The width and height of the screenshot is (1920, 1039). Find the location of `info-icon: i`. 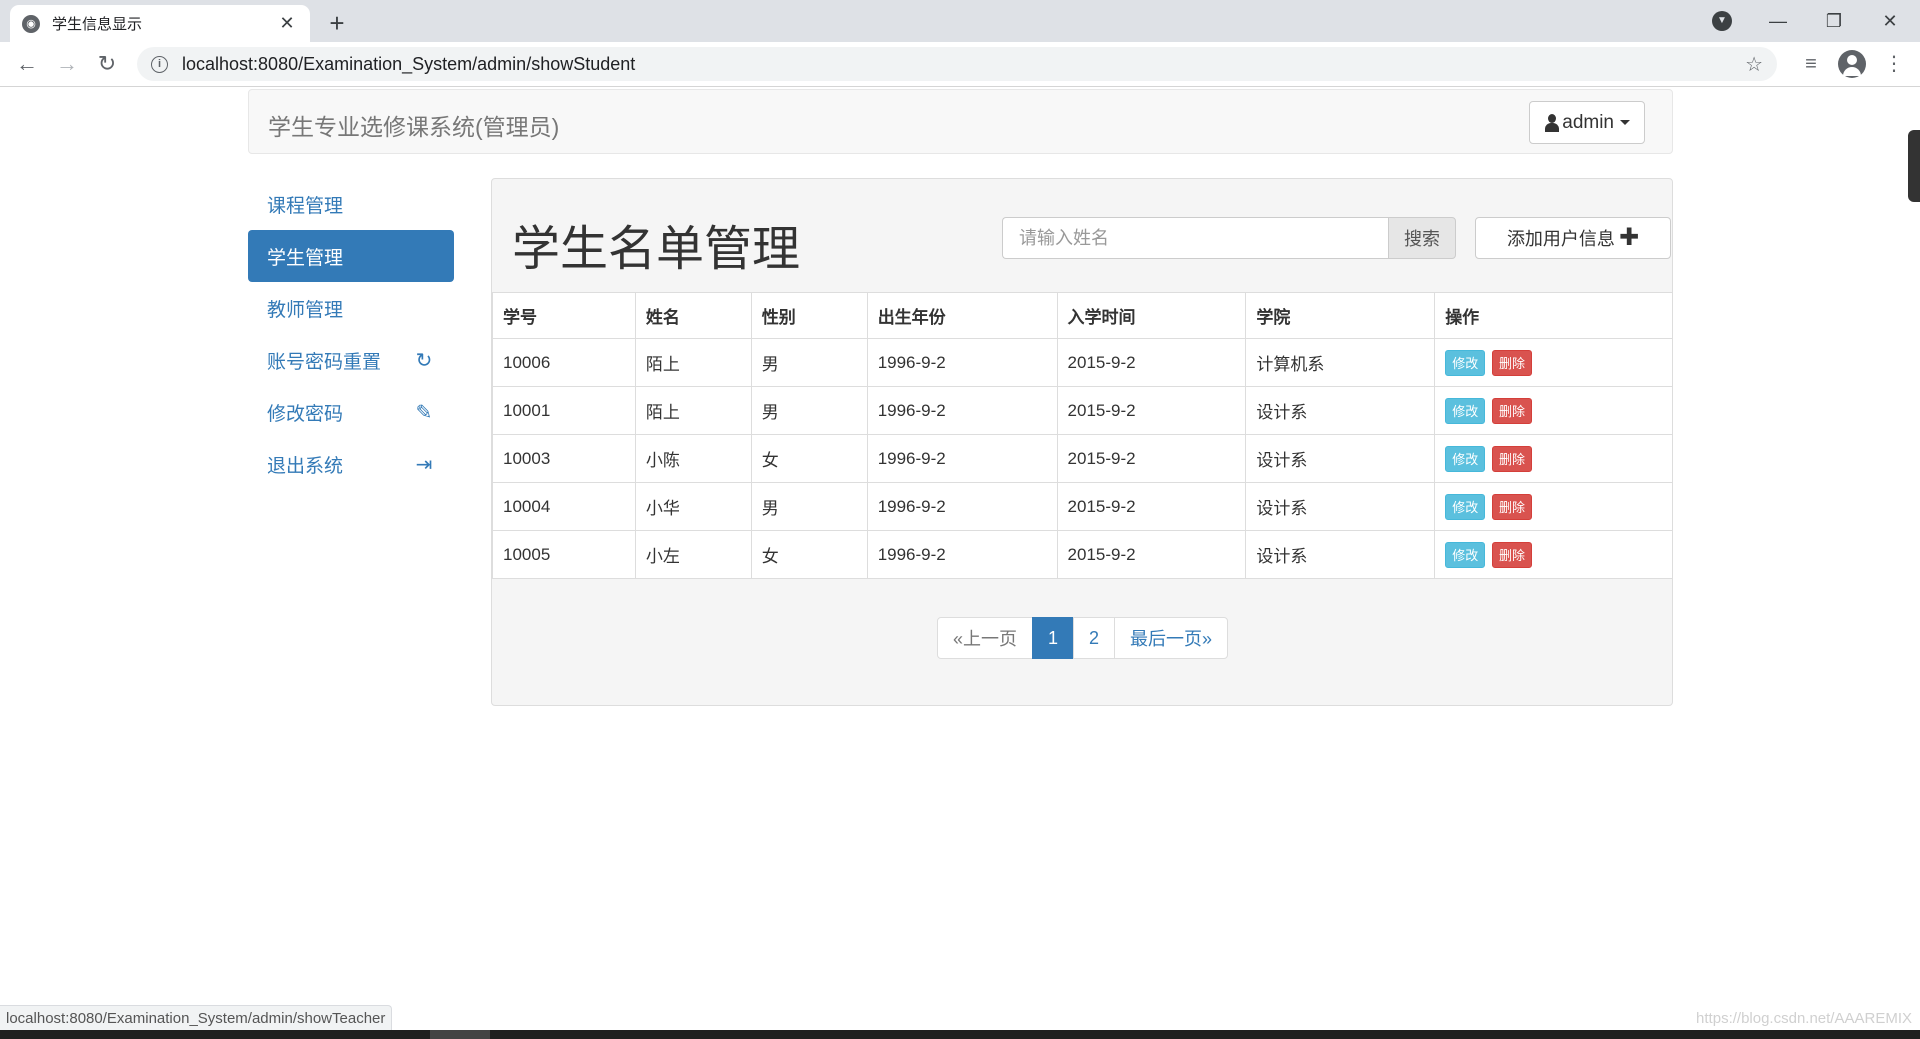

info-icon: i is located at coordinates (159, 64).